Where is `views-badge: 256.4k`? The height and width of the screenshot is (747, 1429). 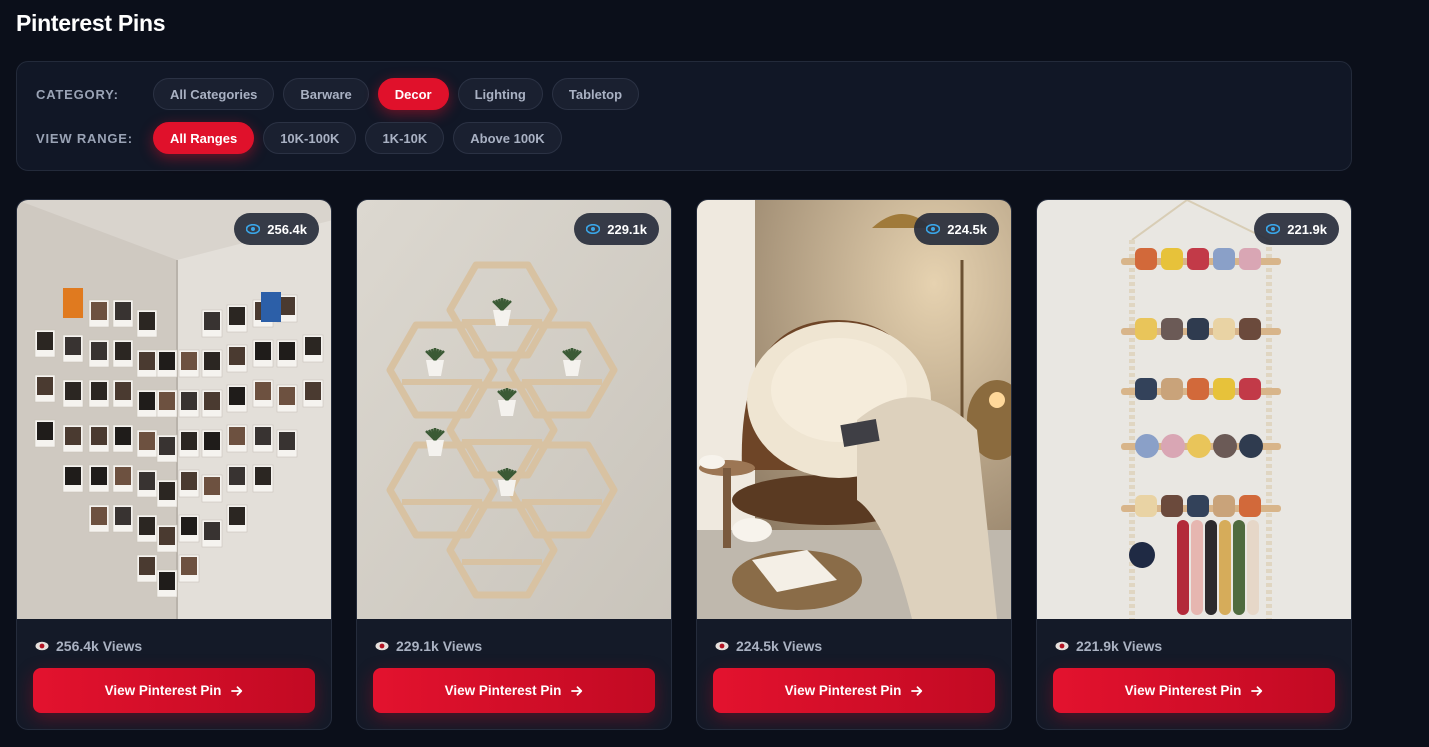
views-badge: 256.4k is located at coordinates (276, 229).